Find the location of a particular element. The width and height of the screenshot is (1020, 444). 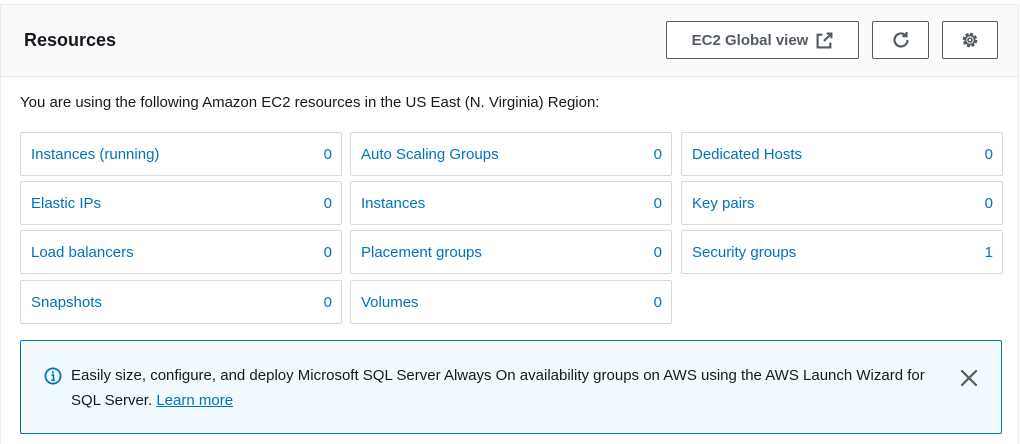

resource-label: Elastic IPs is located at coordinates (66, 203).